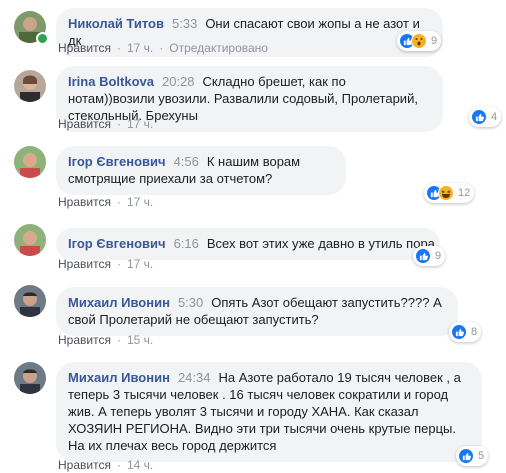 The image size is (506, 473). Describe the element at coordinates (446, 193) in the screenshot. I see `haha-reaction-icon` at that location.